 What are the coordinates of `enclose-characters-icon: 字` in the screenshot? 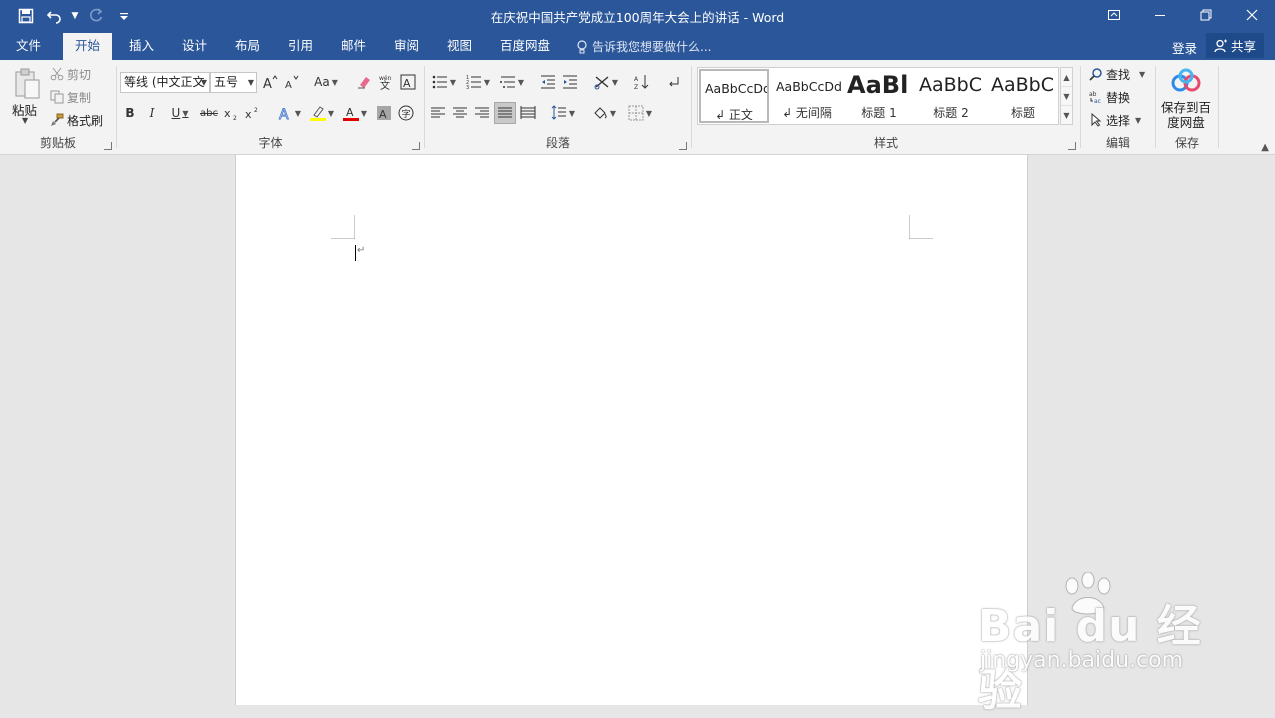 It's located at (406, 113).